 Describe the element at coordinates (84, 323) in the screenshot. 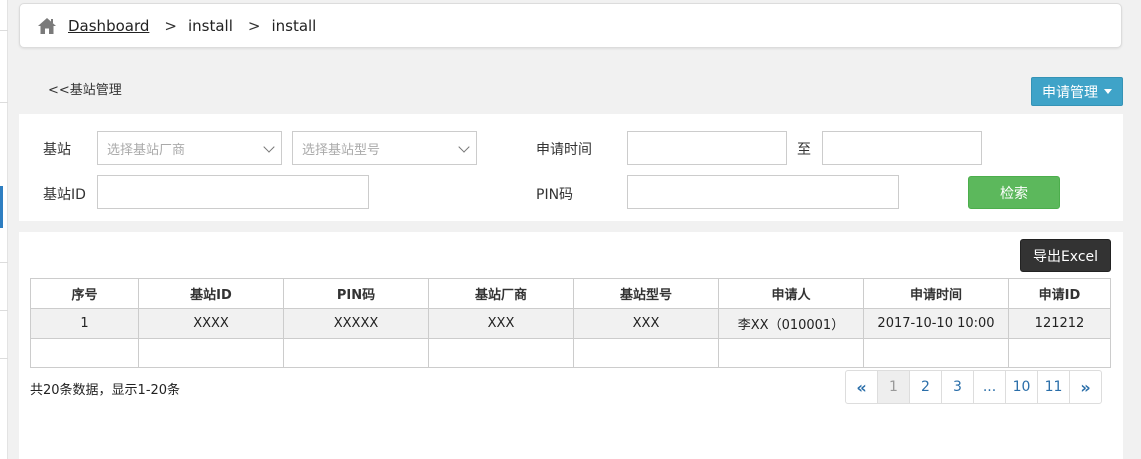

I see `table-cell: 1` at that location.